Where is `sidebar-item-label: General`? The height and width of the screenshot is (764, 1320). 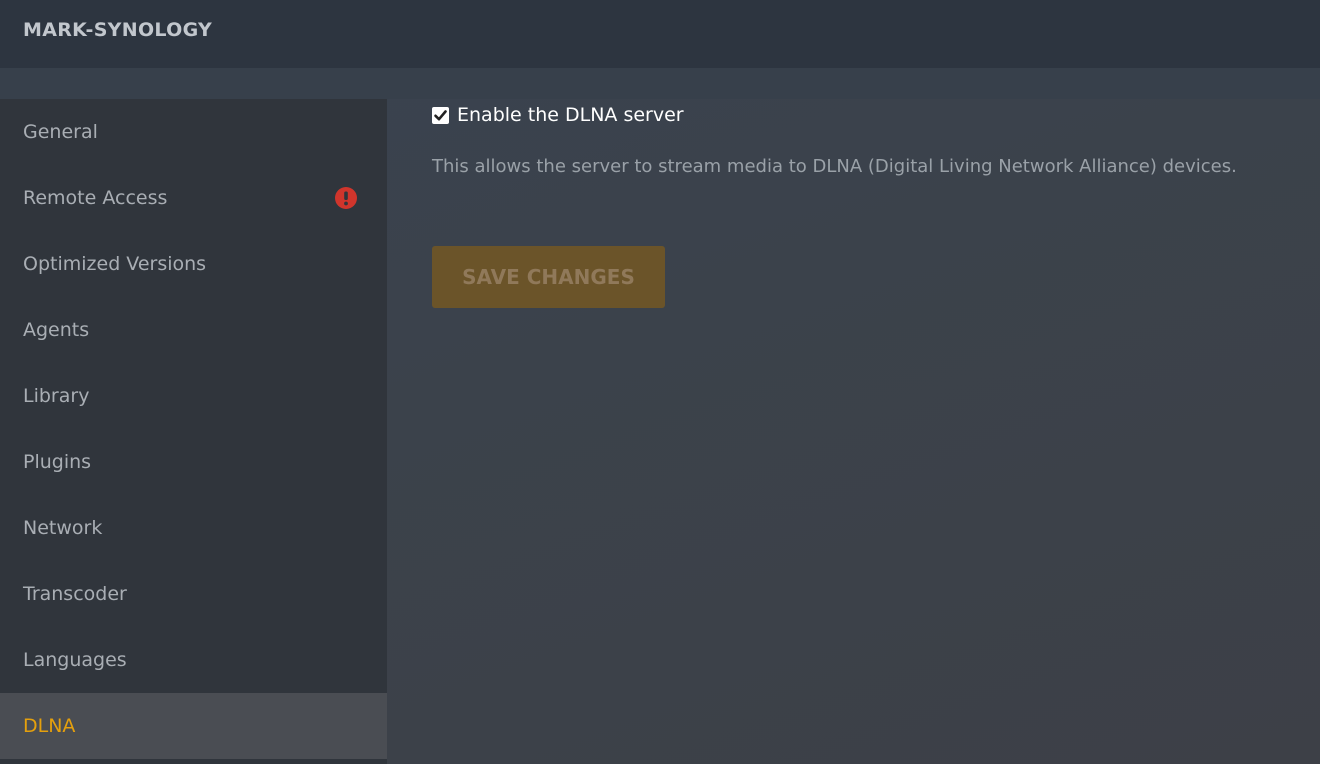 sidebar-item-label: General is located at coordinates (60, 132).